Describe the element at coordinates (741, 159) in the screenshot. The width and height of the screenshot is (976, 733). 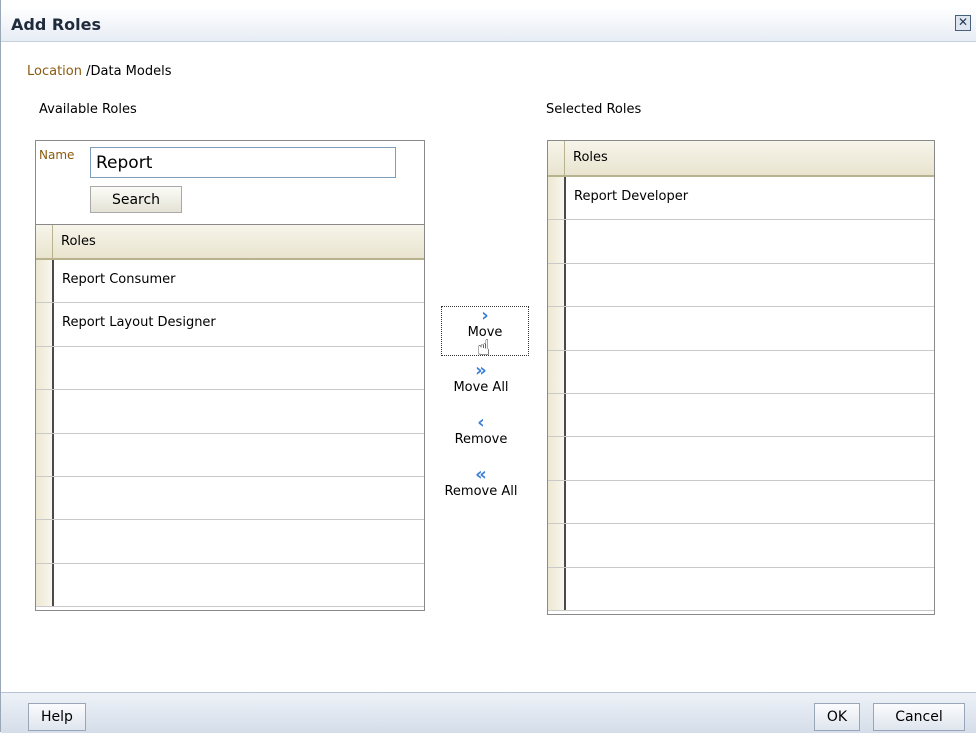
I see `selected-roles-header: Roles` at that location.